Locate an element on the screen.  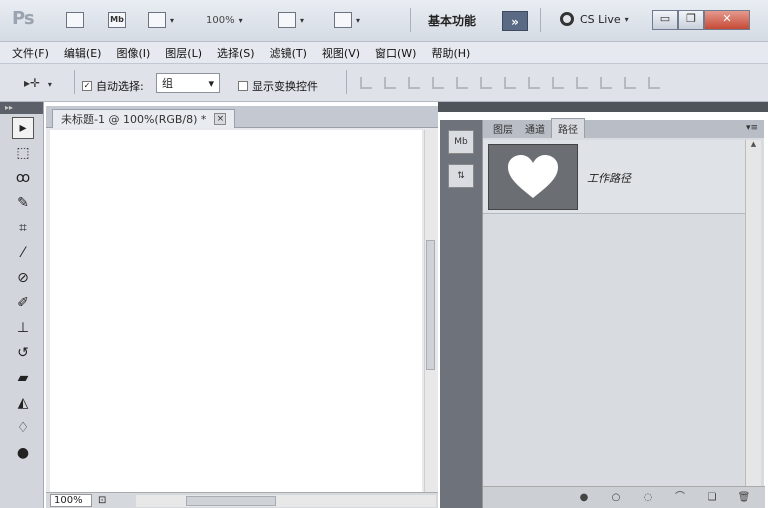
align-vertical-center-icon is located at coordinates (390, 83).